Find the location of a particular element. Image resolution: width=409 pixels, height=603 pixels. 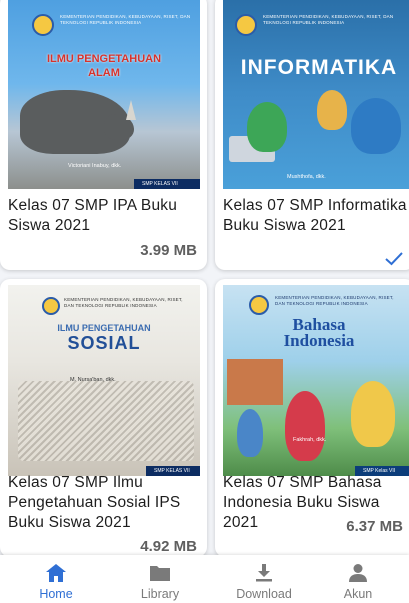

book-file-size: 3.99 MB is located at coordinates (168, 250).